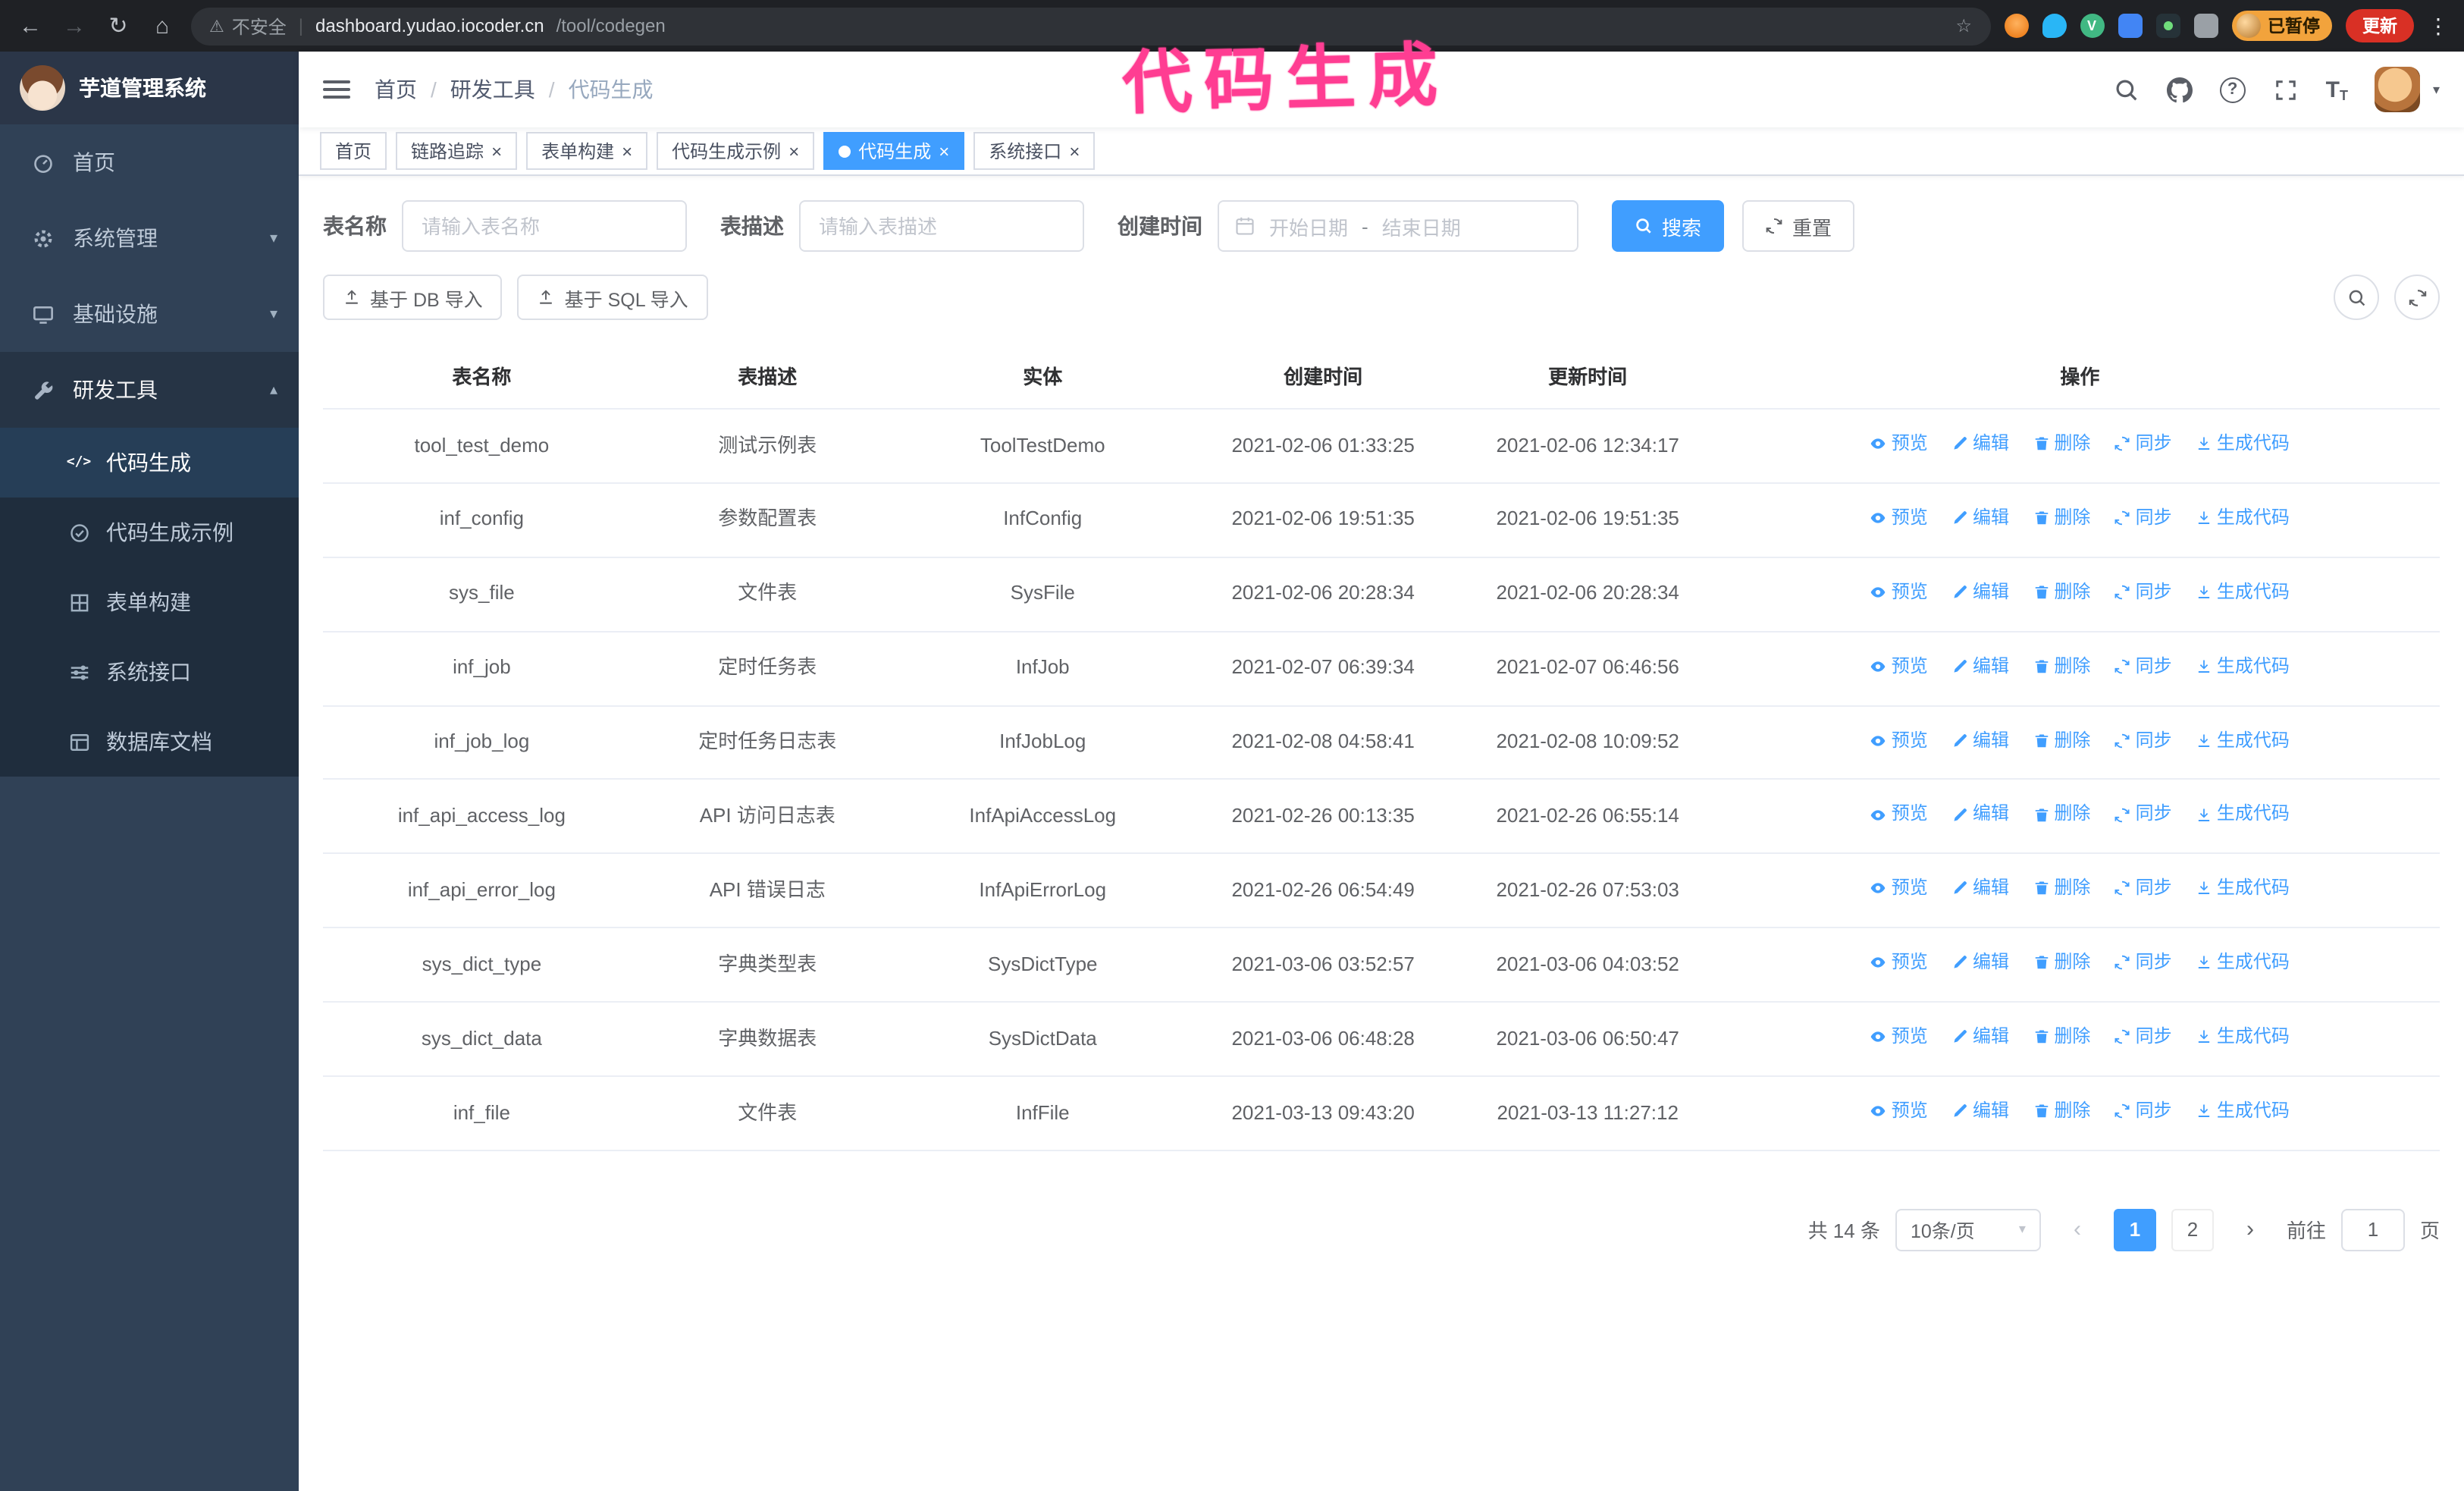 Image resolution: width=2464 pixels, height=1491 pixels. What do you see at coordinates (118, 25) in the screenshot?
I see `browser-reload-icon` at bounding box center [118, 25].